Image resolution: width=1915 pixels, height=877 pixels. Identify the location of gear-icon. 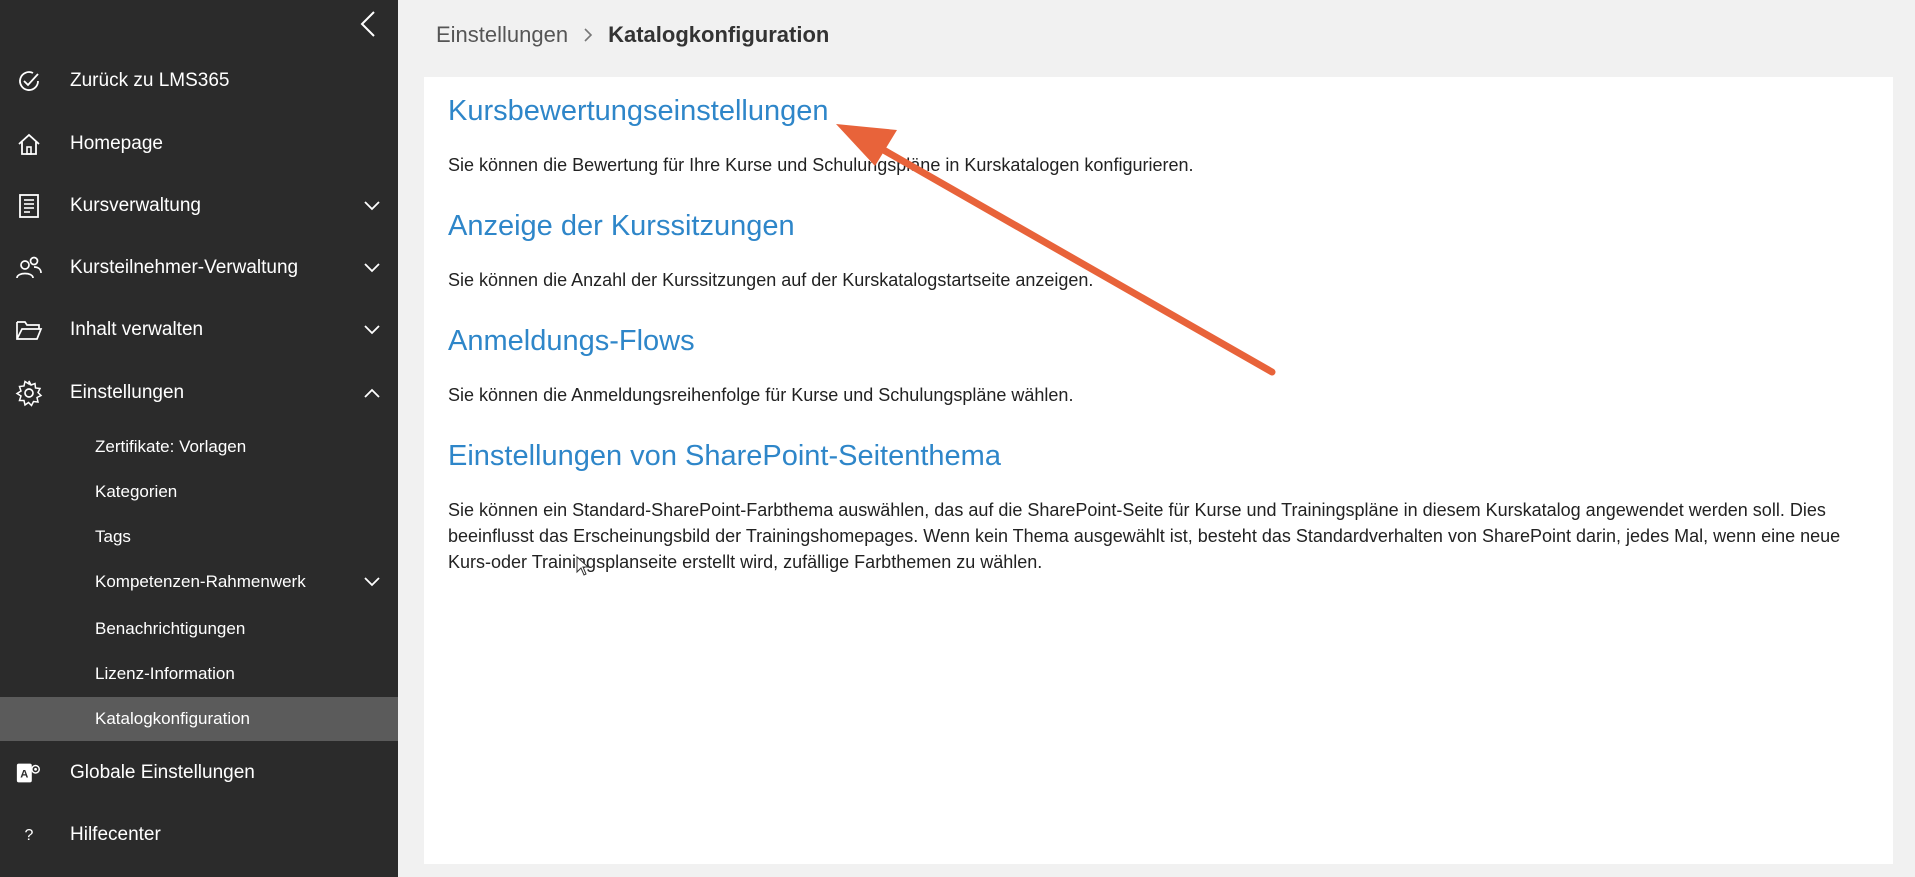
(29, 393).